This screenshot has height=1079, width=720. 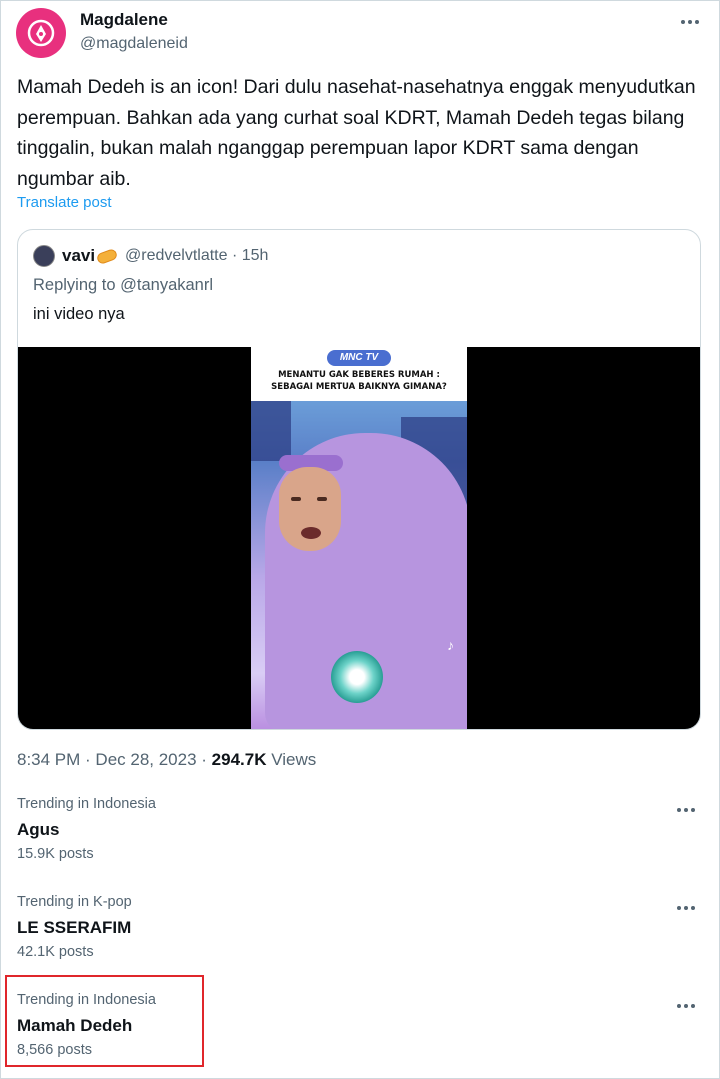 I want to click on author-avatar, so click(x=41, y=33).